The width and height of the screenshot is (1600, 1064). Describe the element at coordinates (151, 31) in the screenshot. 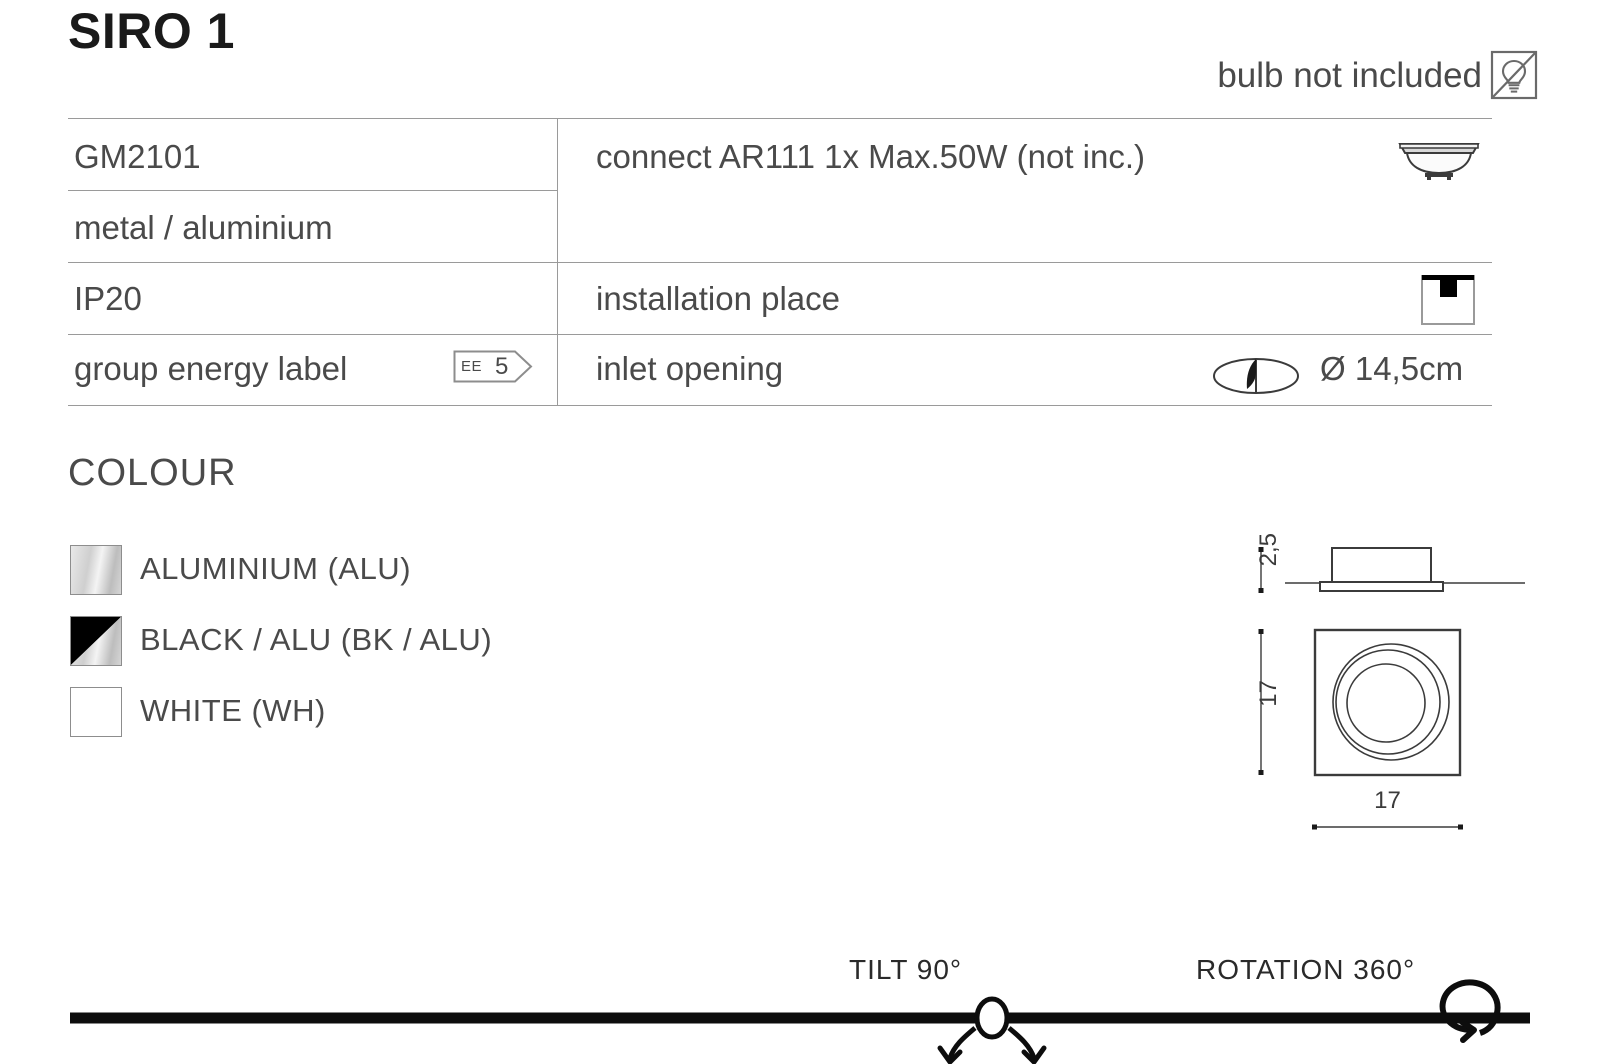

I see `page-title: SIRO 1` at that location.